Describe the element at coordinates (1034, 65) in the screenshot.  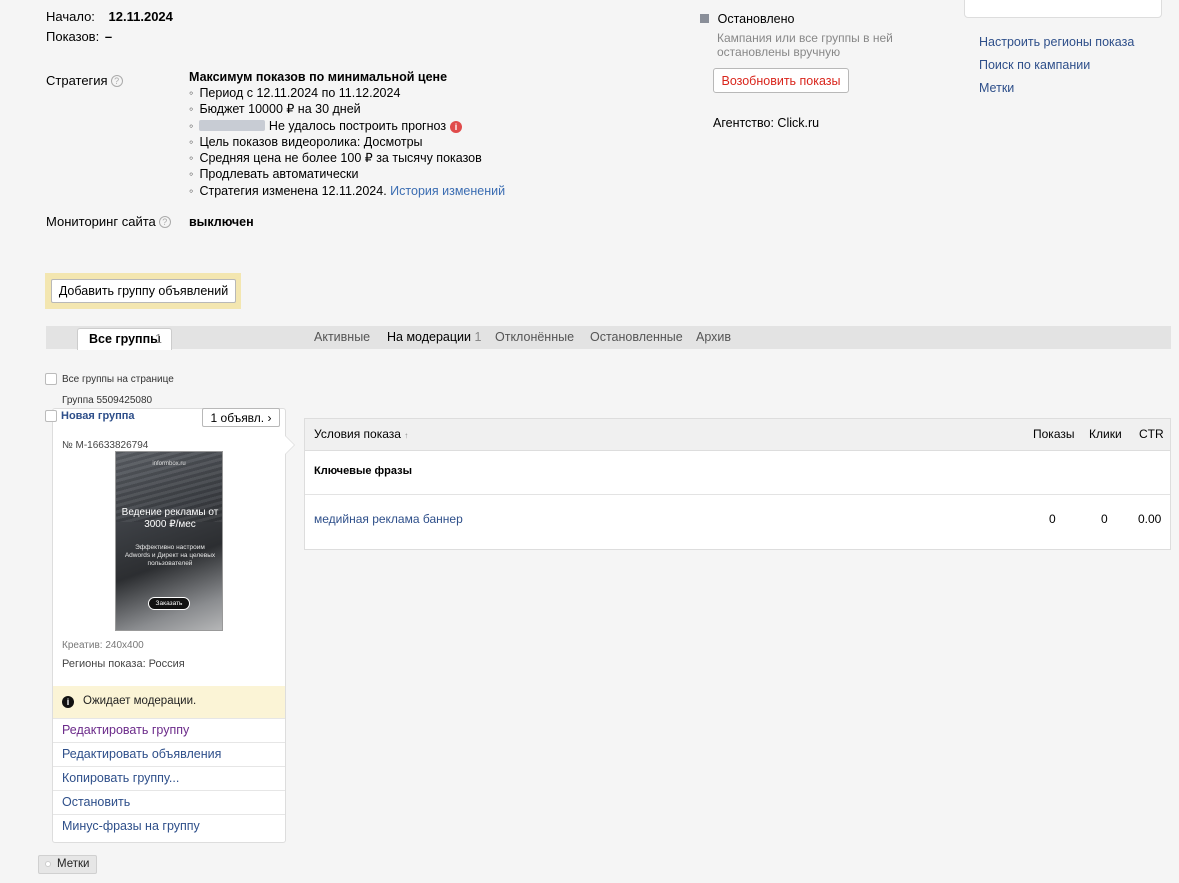
I see `search-link: Поиск по кампании` at that location.